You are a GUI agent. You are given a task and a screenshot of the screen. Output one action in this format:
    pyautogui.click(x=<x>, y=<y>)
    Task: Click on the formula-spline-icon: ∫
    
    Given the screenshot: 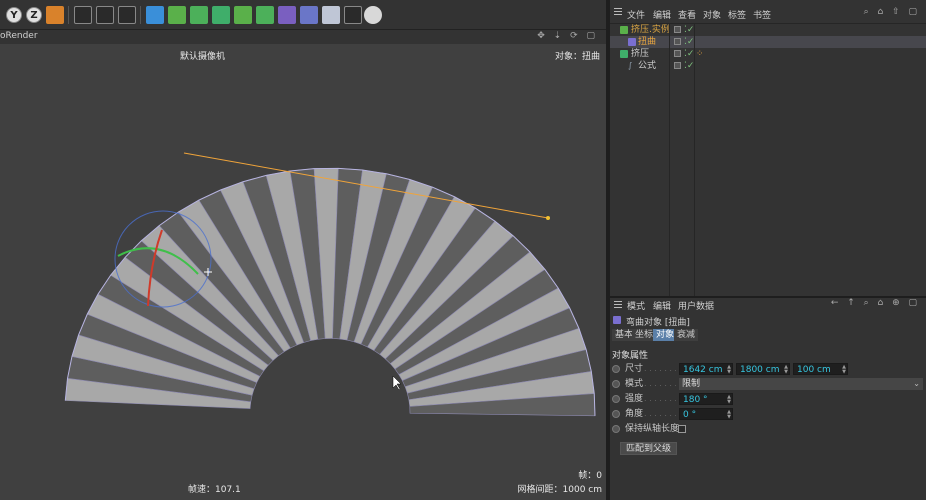 What is the action you would take?
    pyautogui.click(x=630, y=65)
    